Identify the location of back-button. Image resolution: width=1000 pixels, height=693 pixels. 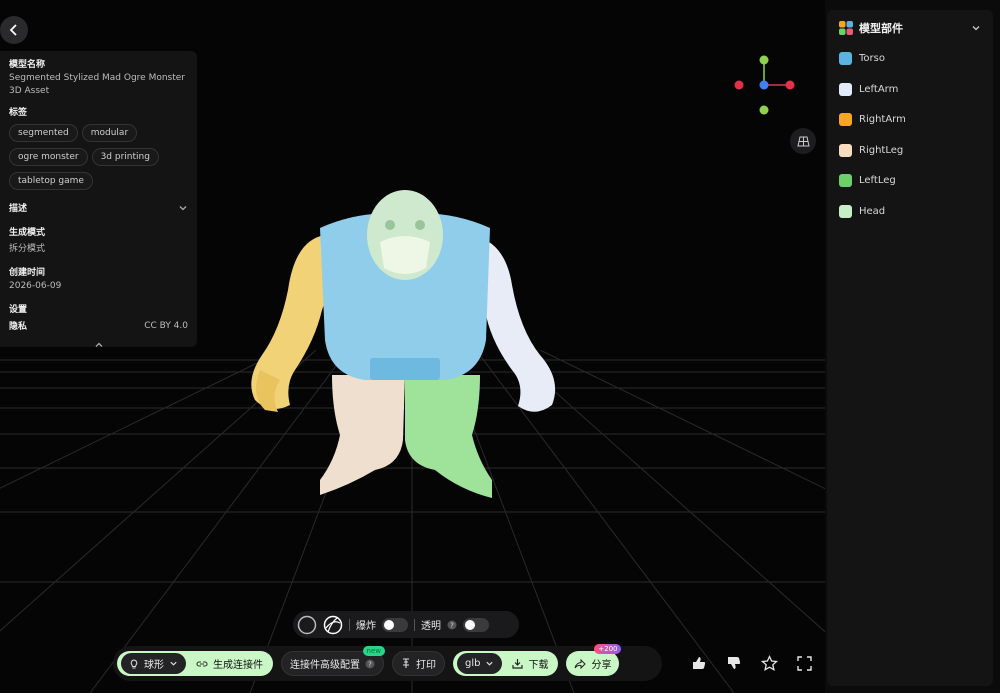
(14, 30).